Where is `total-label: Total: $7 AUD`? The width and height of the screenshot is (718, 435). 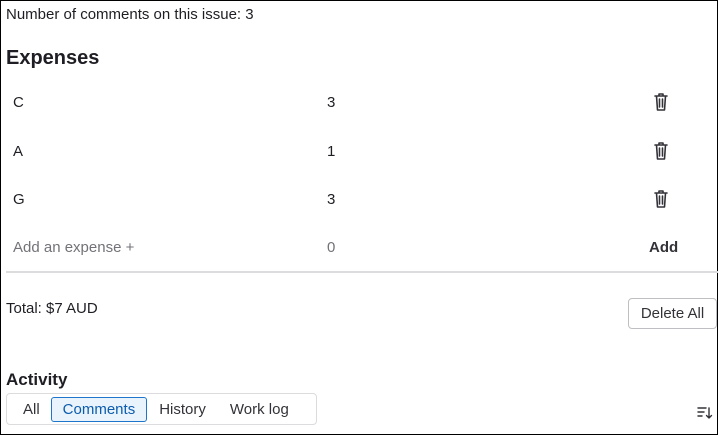
total-label: Total: $7 AUD is located at coordinates (52, 308).